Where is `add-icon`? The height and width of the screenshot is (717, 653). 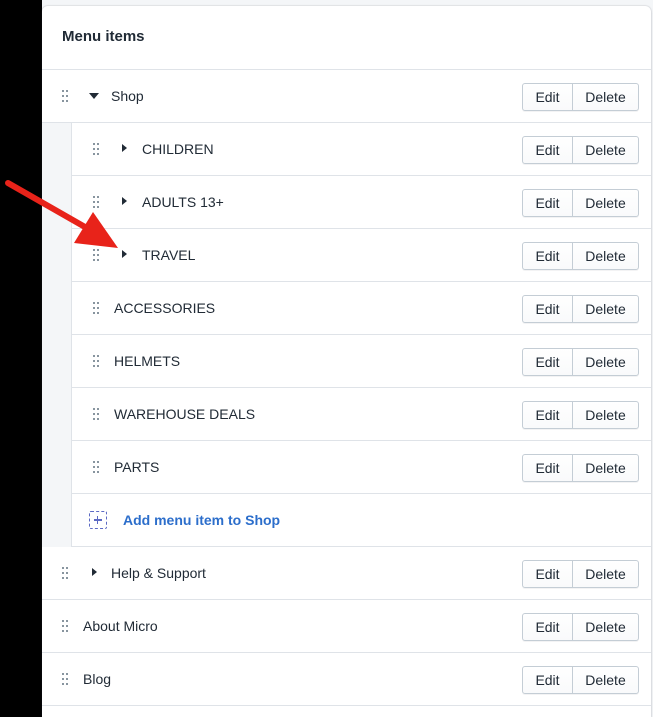 add-icon is located at coordinates (98, 520).